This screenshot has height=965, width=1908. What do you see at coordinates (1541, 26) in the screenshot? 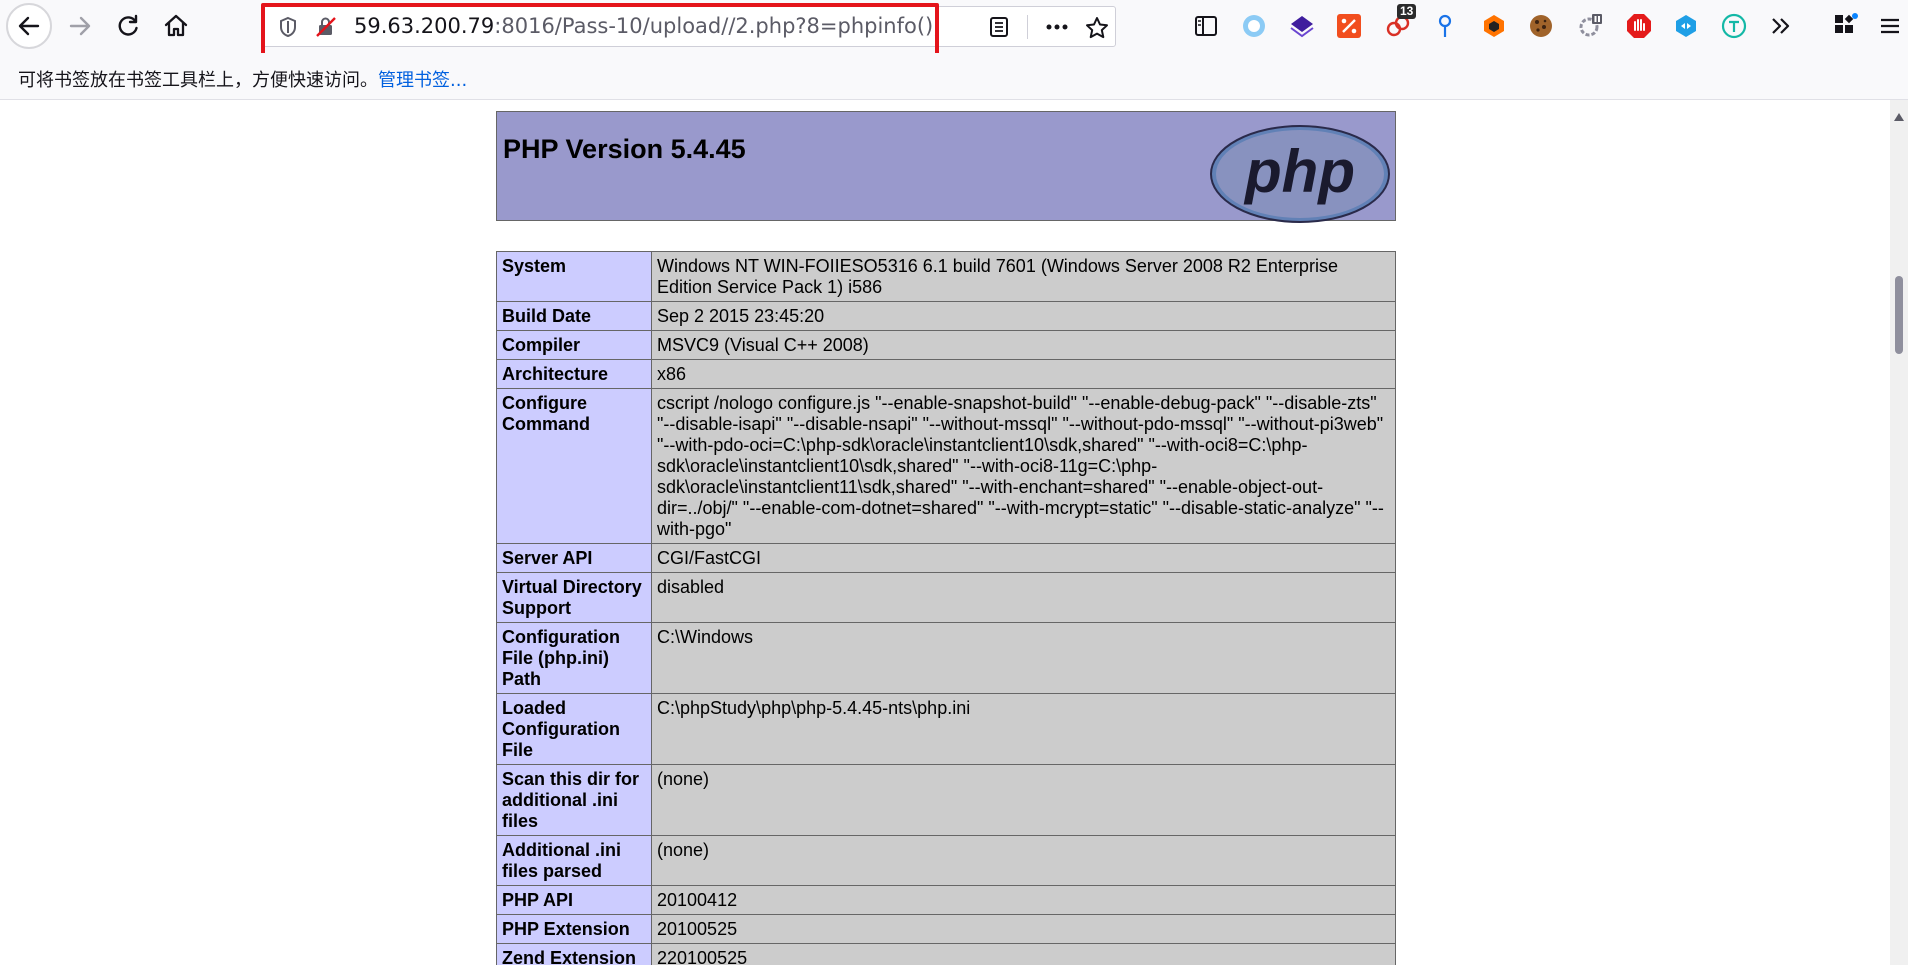
I see `cookie-extension-icon` at bounding box center [1541, 26].